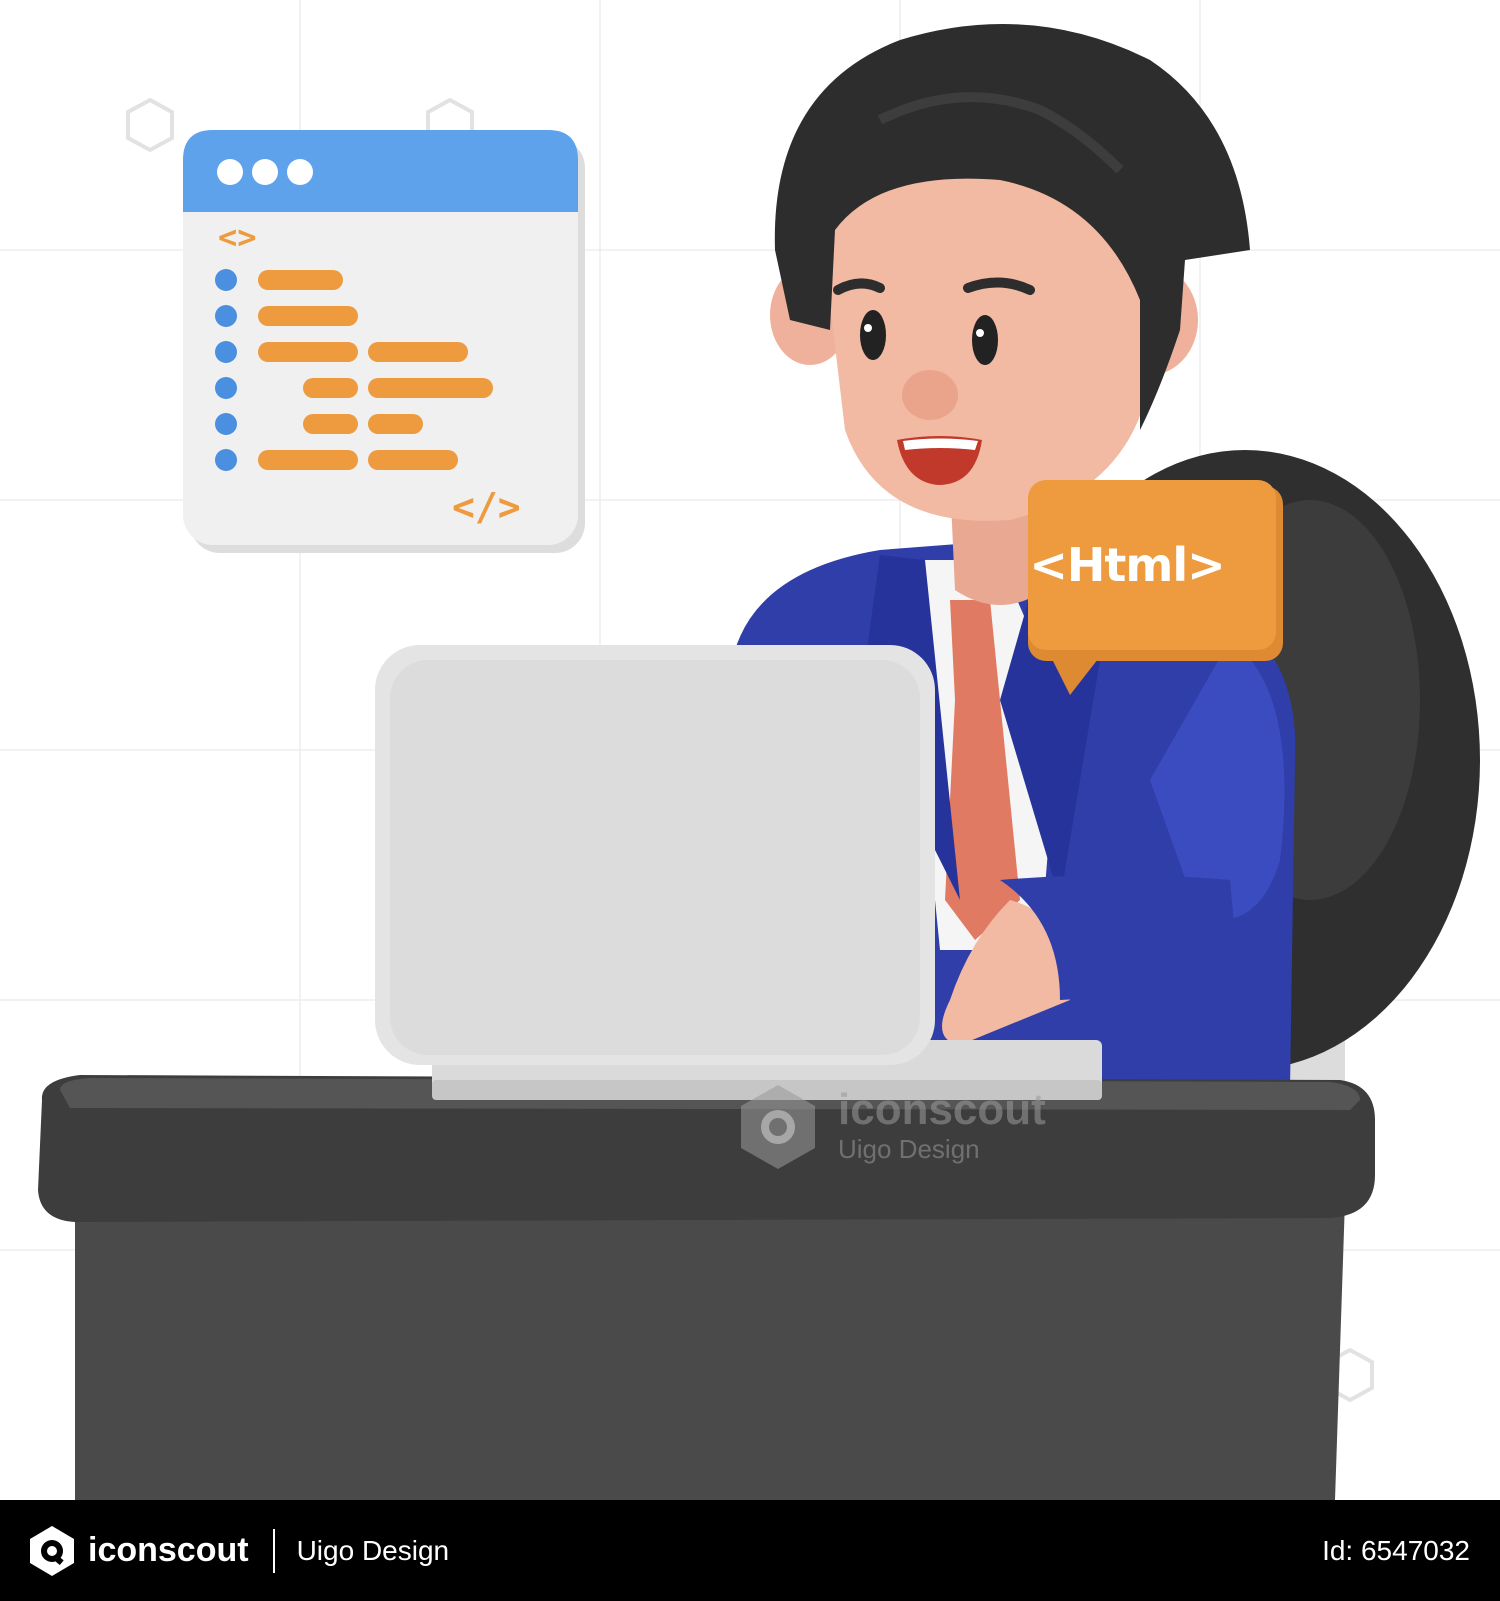  Describe the element at coordinates (486, 507) in the screenshot. I see `code-close-tag: </>` at that location.